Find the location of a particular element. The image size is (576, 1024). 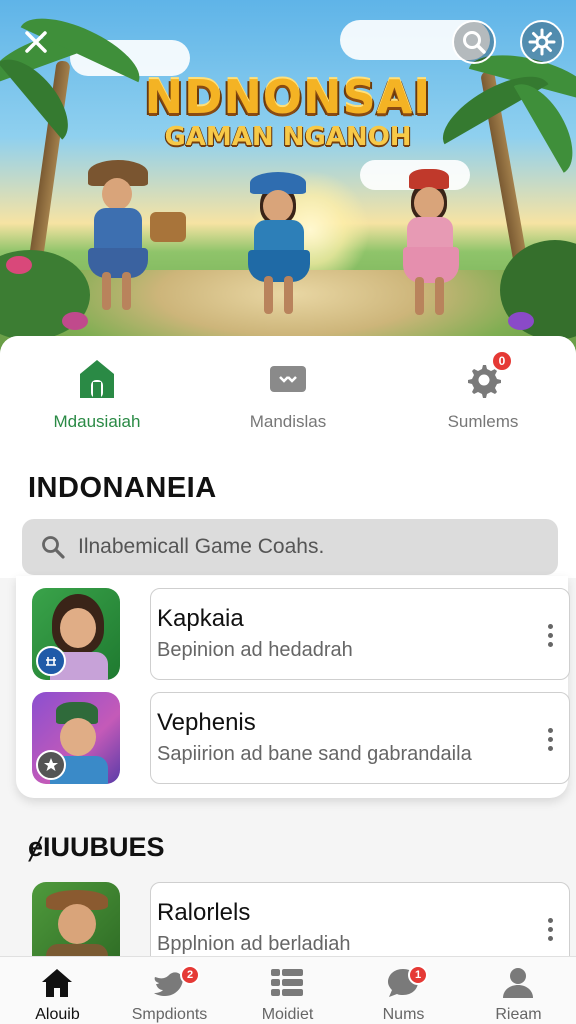

search-button is located at coordinates (474, 42).